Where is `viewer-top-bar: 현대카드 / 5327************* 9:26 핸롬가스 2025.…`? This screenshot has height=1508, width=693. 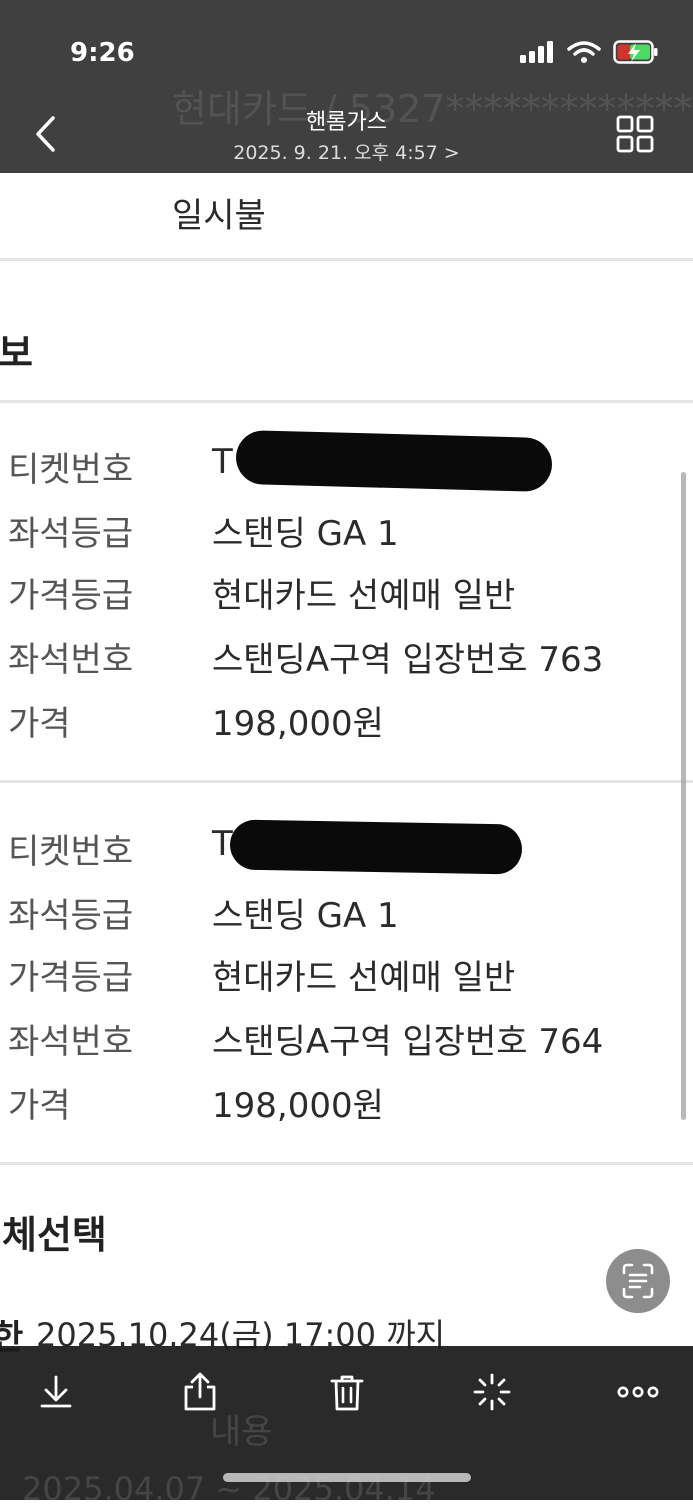 viewer-top-bar: 현대카드 / 5327************* 9:26 핸롬가스 2025.… is located at coordinates (346, 86).